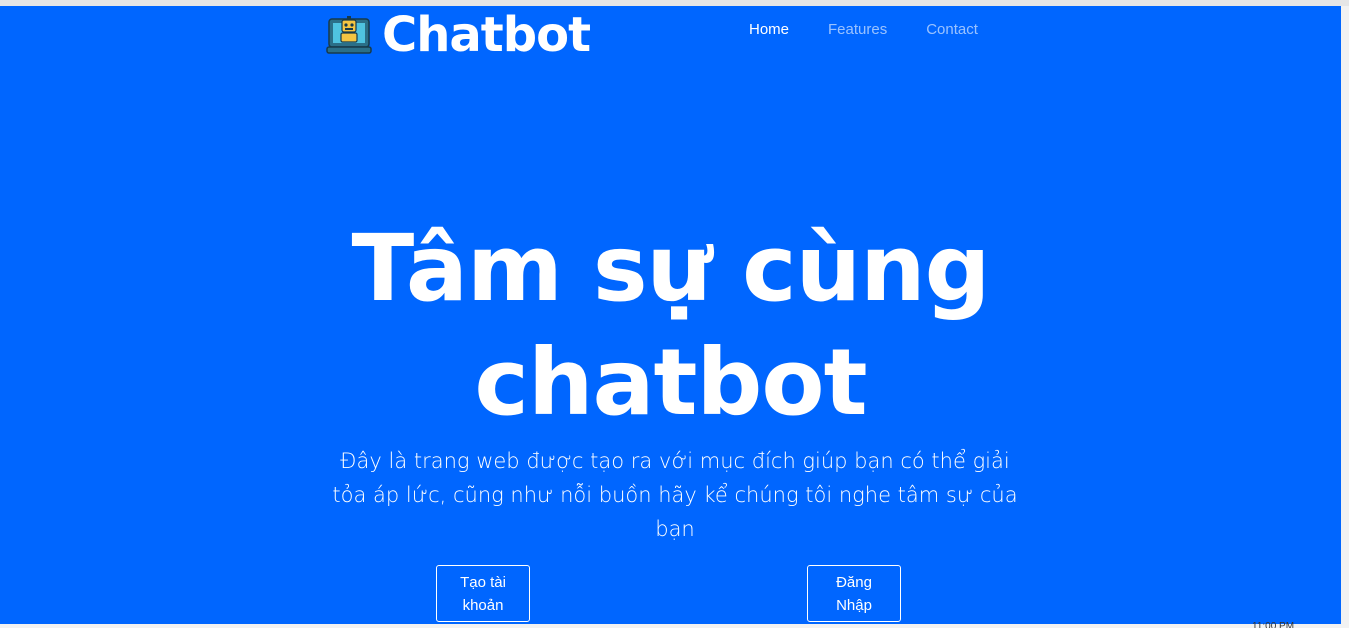 Image resolution: width=1349 pixels, height=628 pixels. What do you see at coordinates (483, 593) in the screenshot?
I see `register-button: Tạo tài khoản` at bounding box center [483, 593].